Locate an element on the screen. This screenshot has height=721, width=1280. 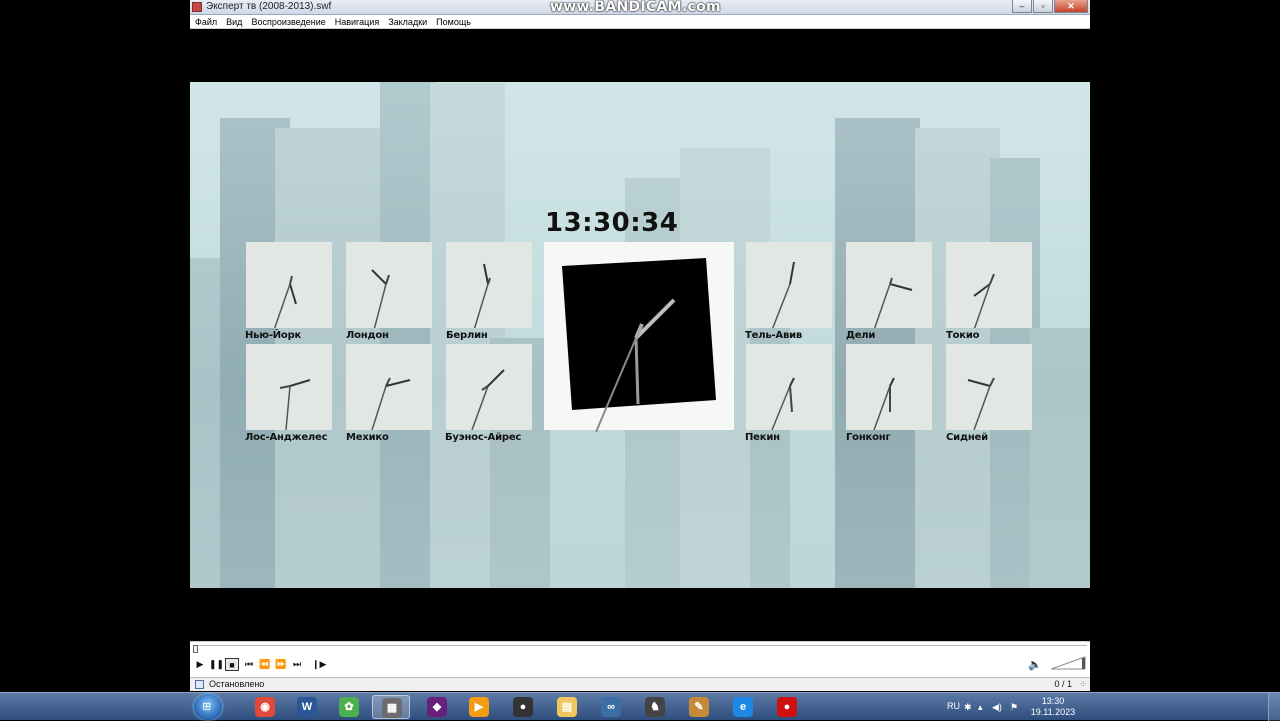
taskbar-app-paint-palette: ✎ is located at coordinates (699, 707).